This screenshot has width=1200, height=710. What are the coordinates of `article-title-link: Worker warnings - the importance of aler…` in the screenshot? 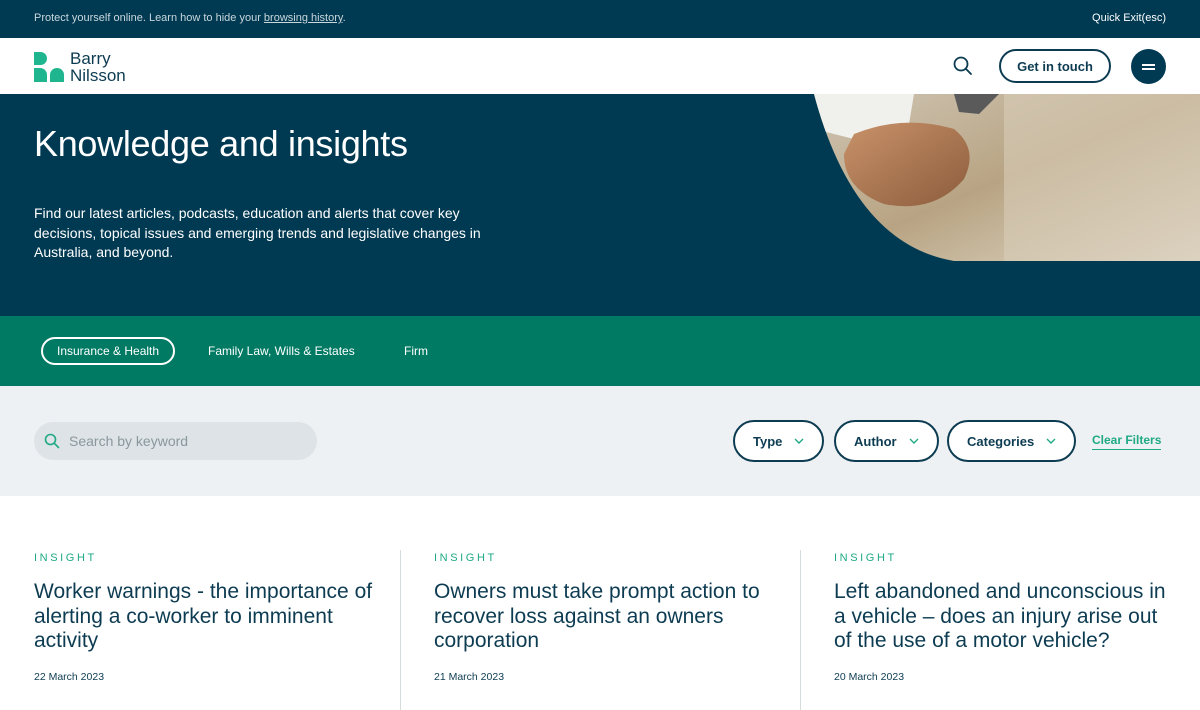 It's located at (204, 617).